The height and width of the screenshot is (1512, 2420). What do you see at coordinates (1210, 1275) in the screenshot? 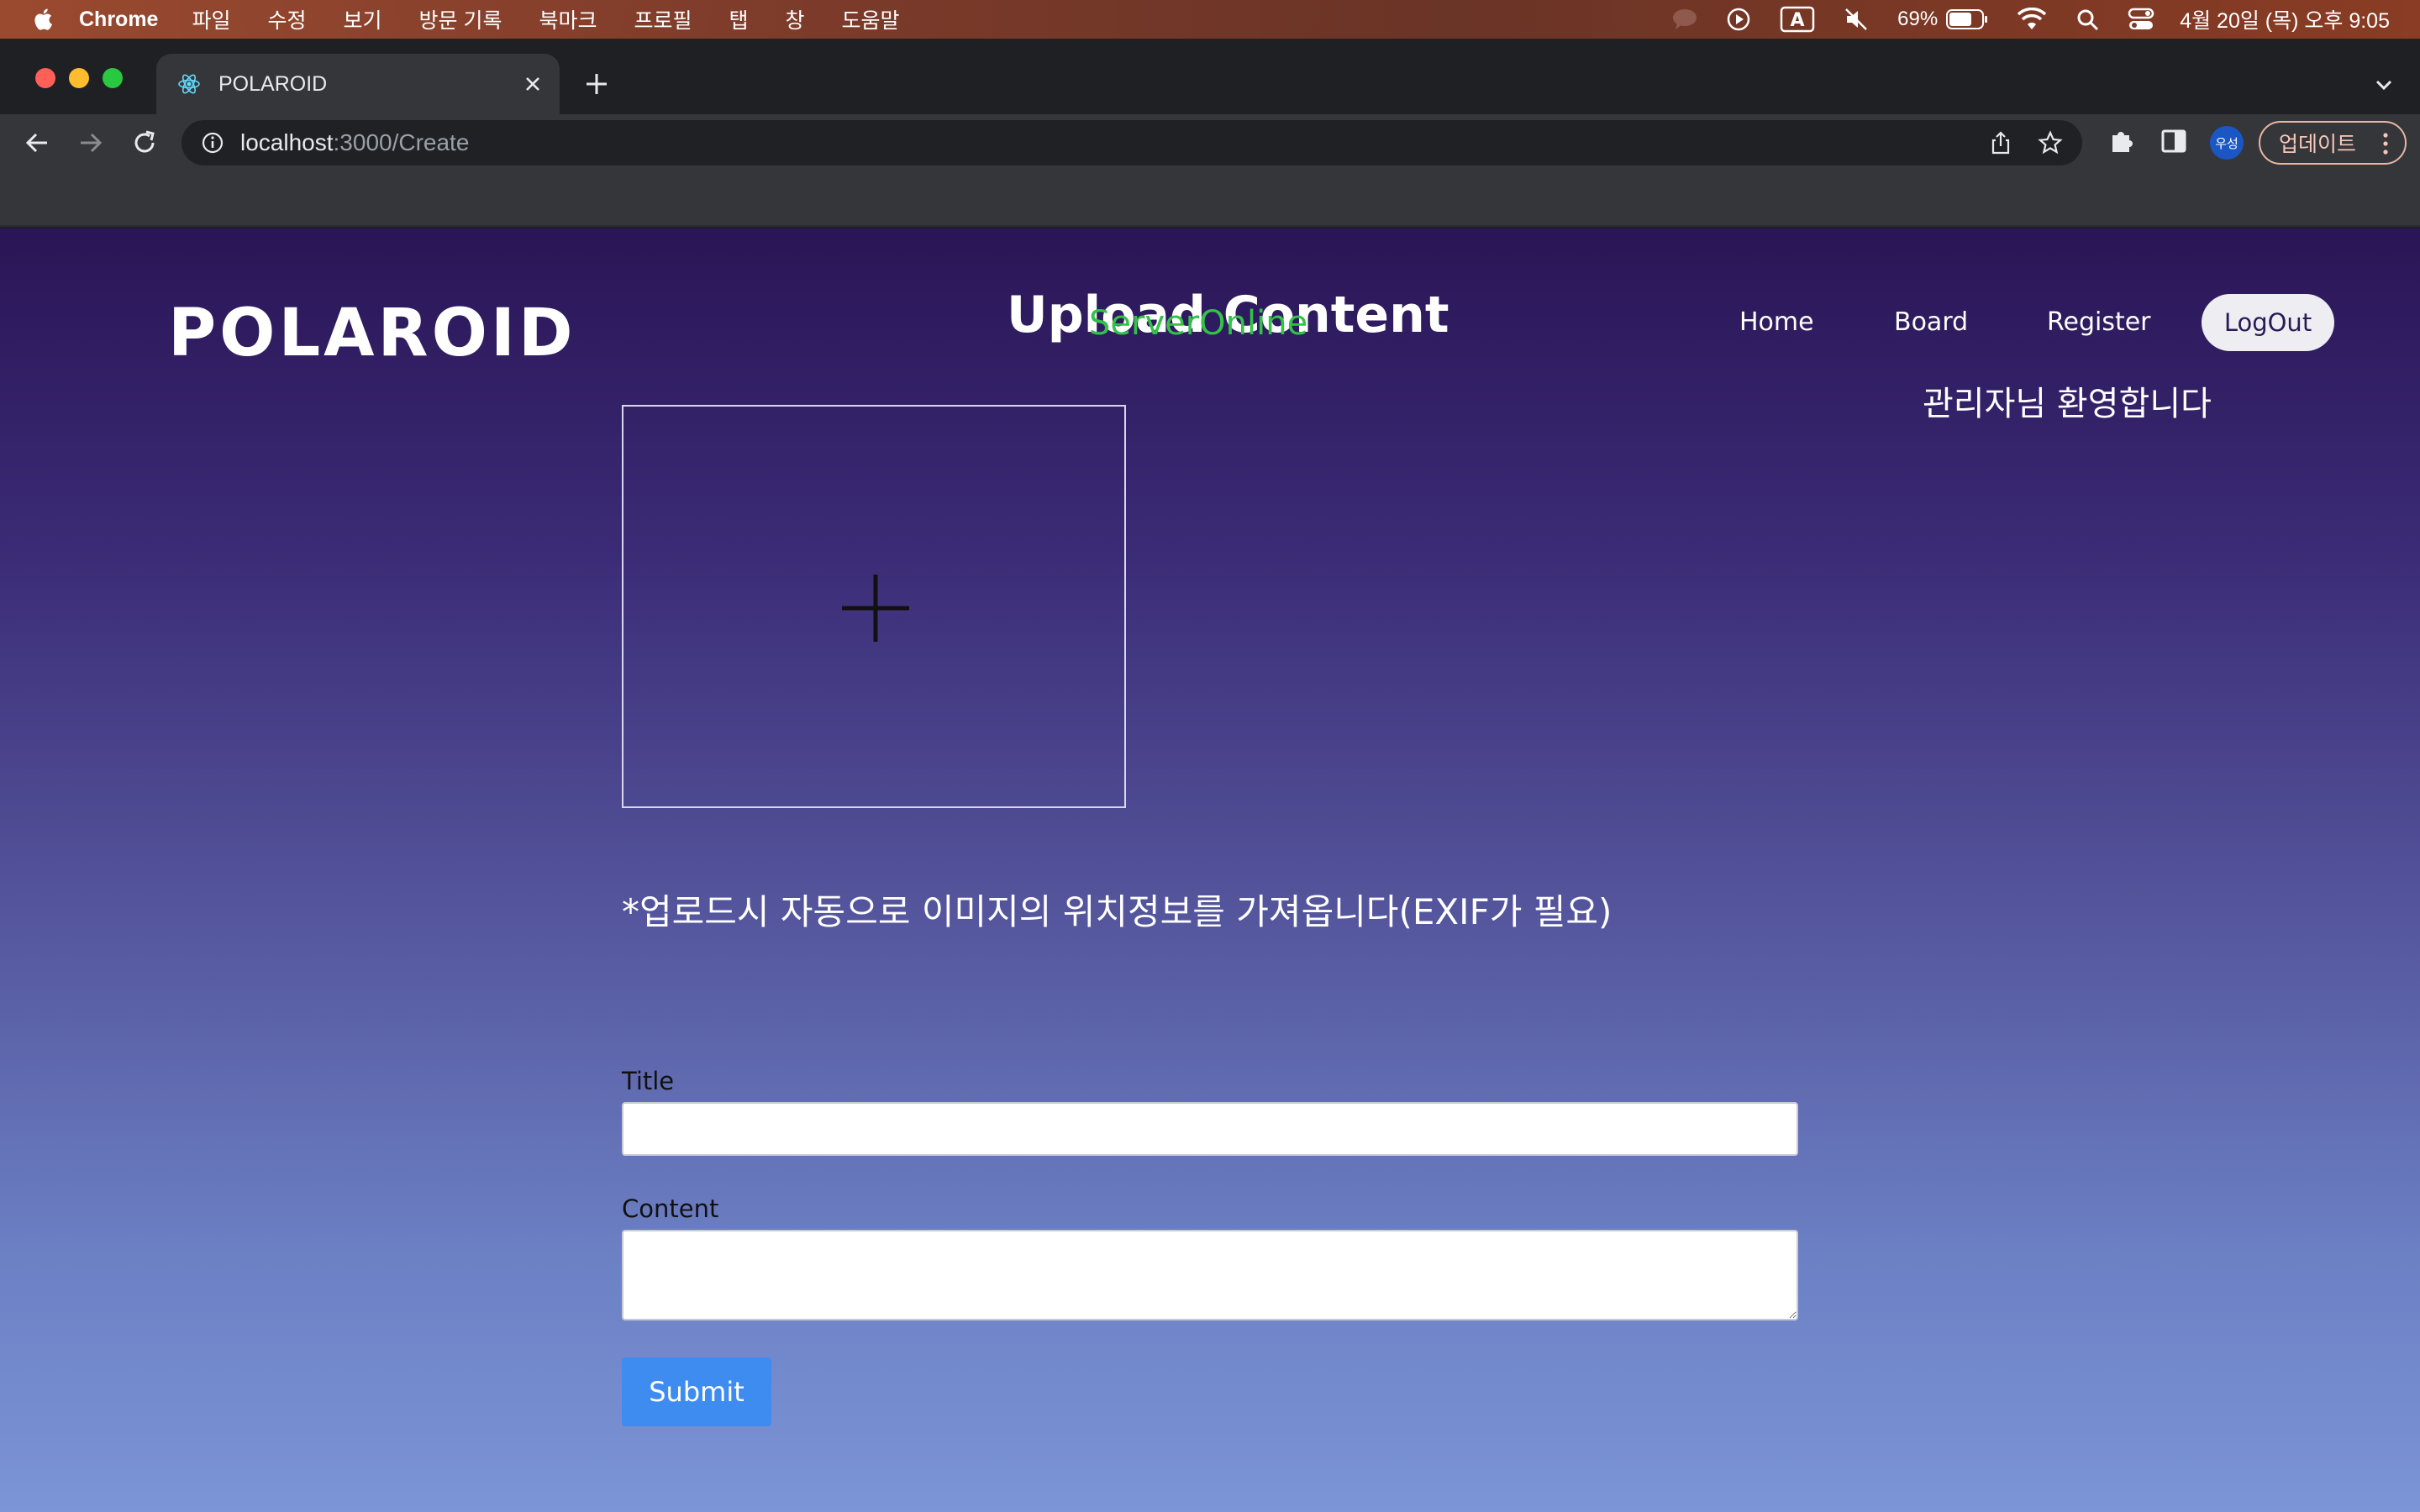
I see `content-textarea` at bounding box center [1210, 1275].